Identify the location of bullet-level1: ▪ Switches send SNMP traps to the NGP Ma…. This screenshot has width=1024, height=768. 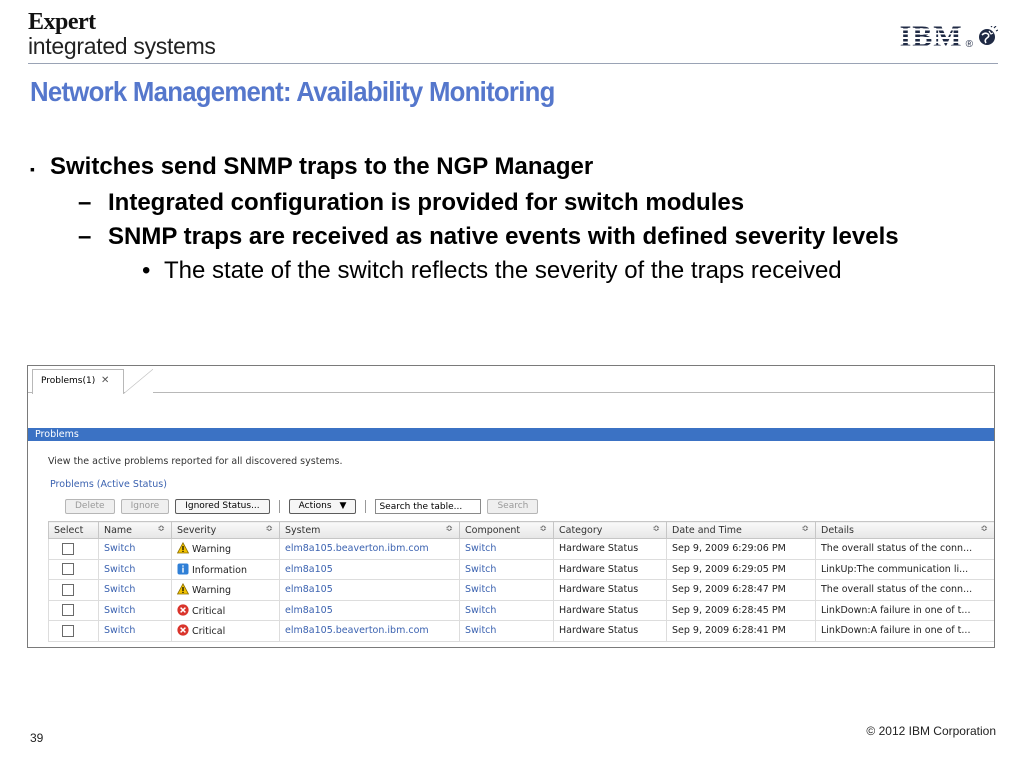
(510, 168).